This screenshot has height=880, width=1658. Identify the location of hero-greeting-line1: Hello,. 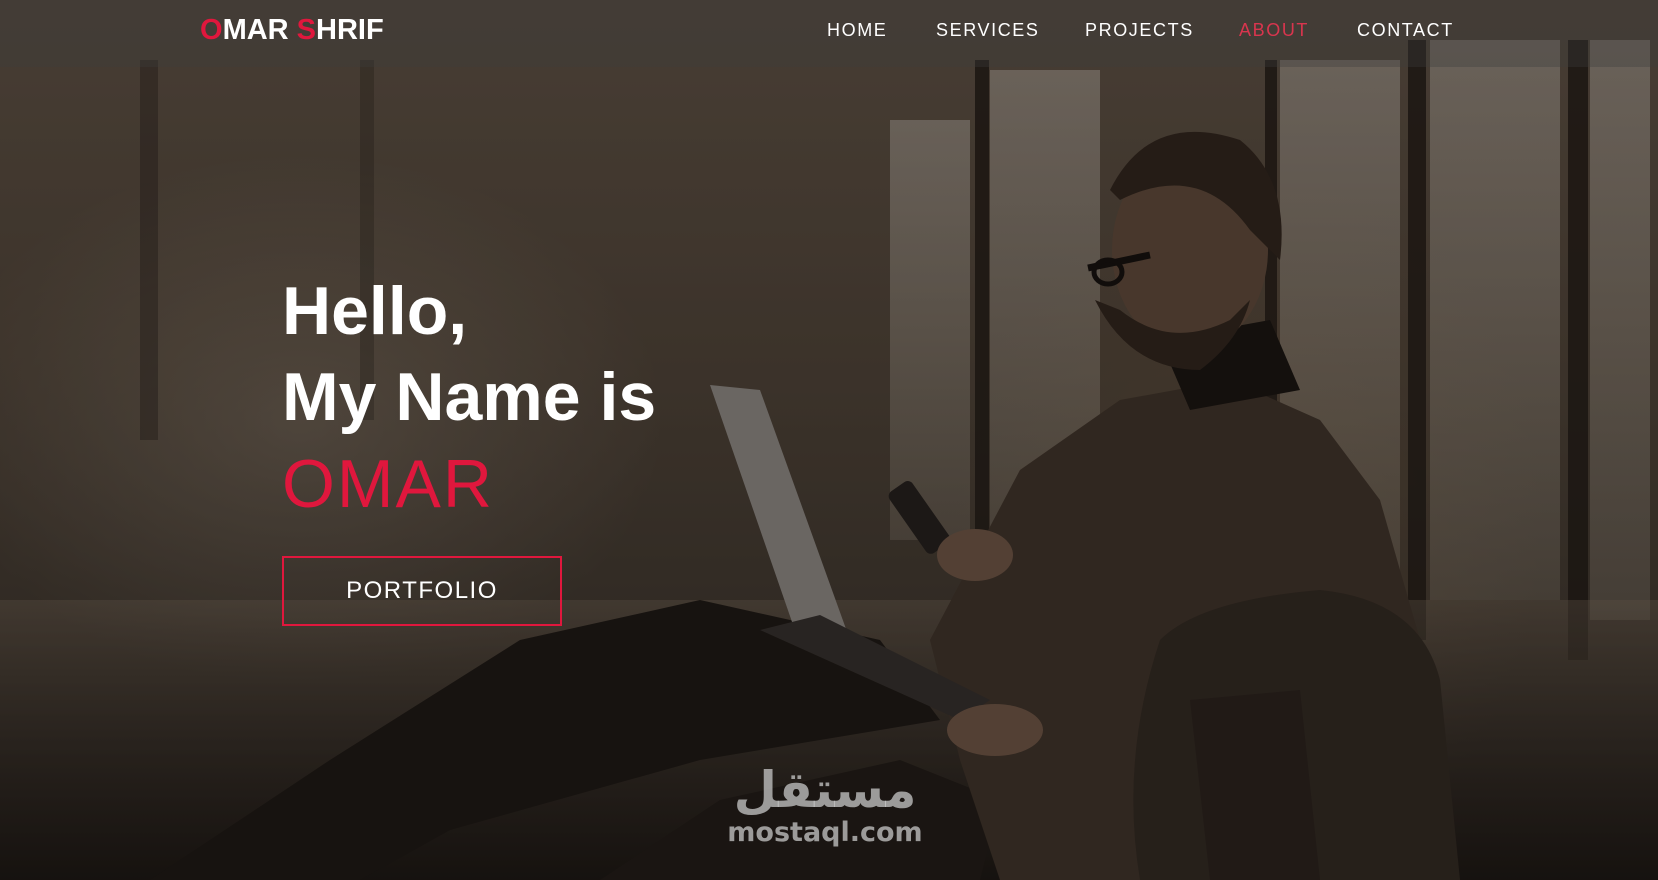
(375, 311).